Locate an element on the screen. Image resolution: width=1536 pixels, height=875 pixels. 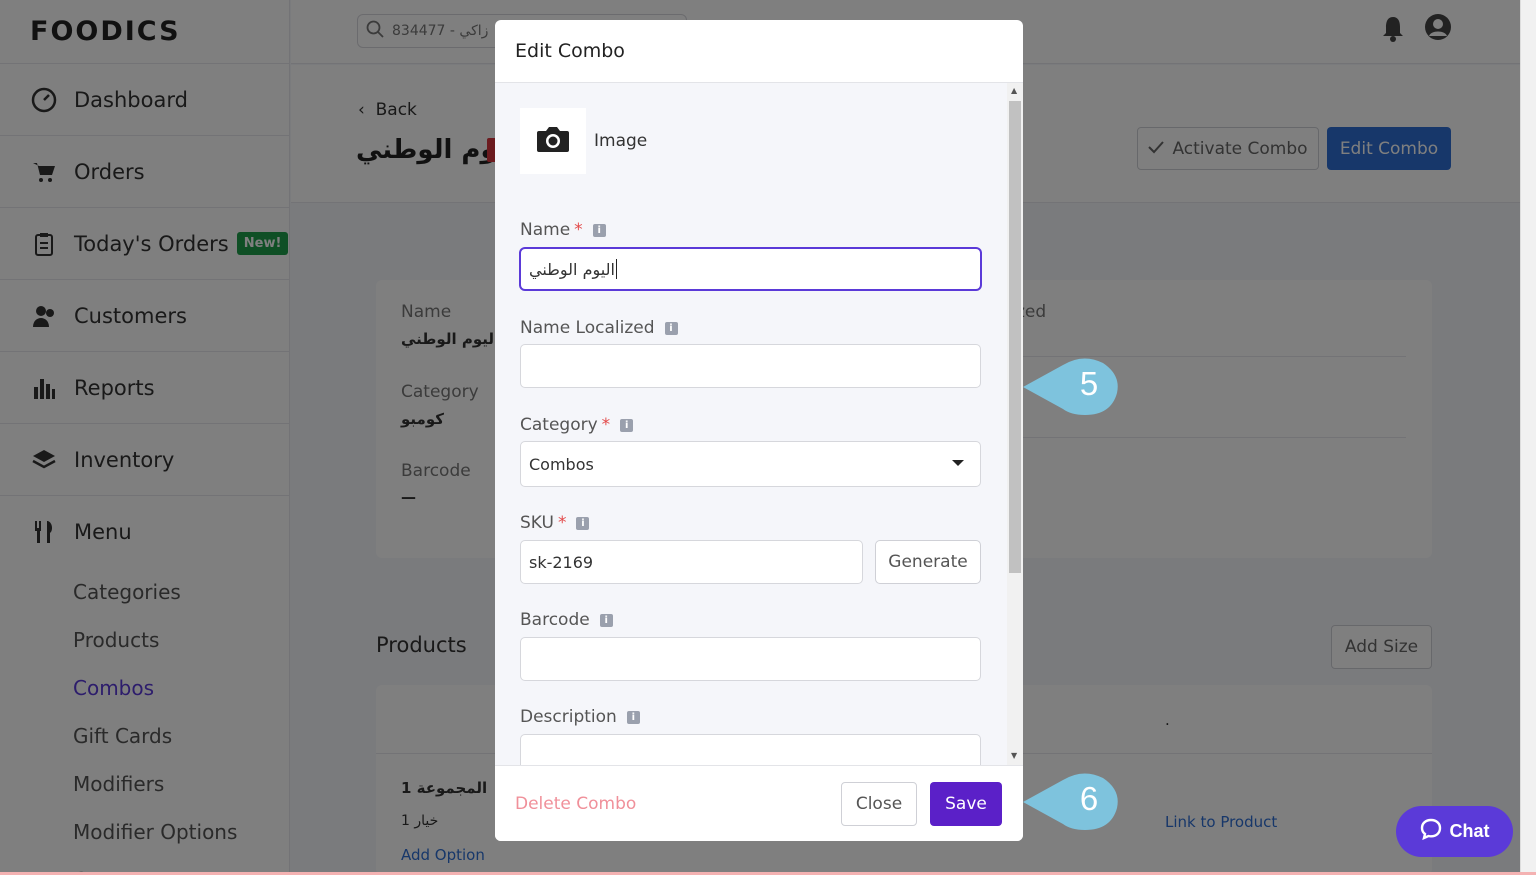
generate-sku-button: Generate is located at coordinates (928, 562).